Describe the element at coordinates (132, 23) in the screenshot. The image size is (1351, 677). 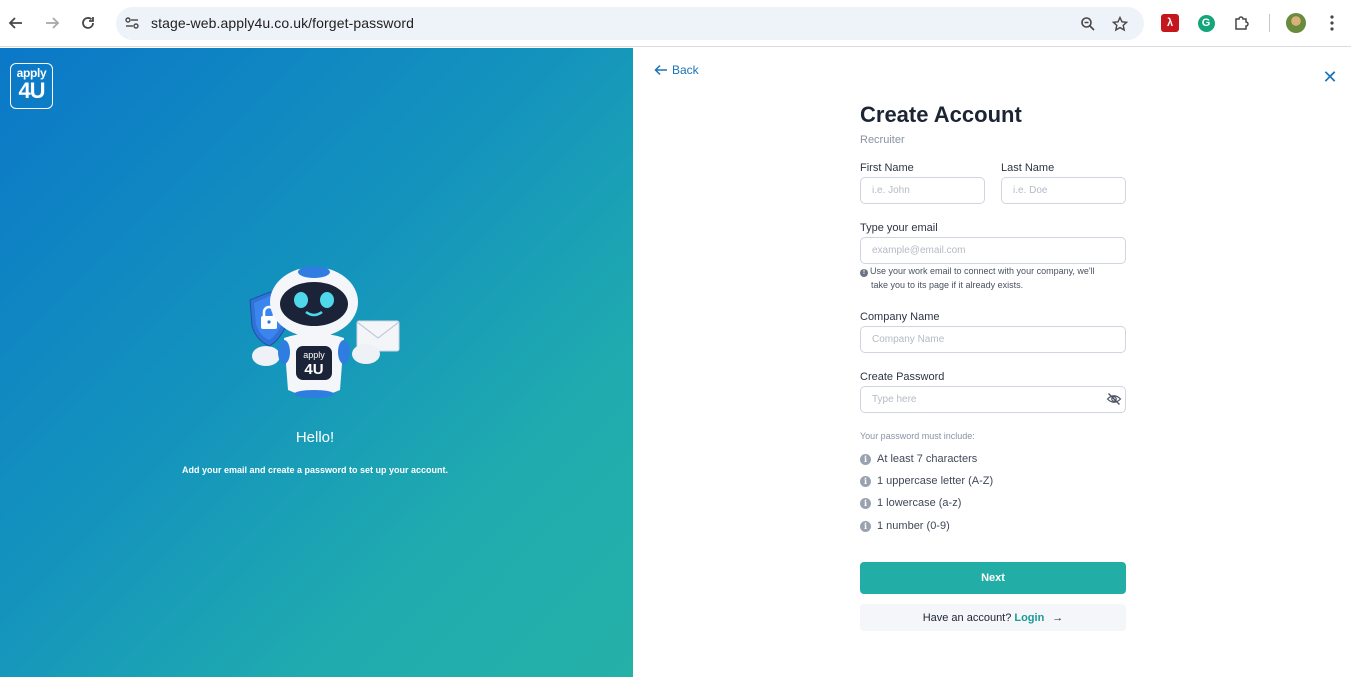
I see `site-settings-icon` at that location.